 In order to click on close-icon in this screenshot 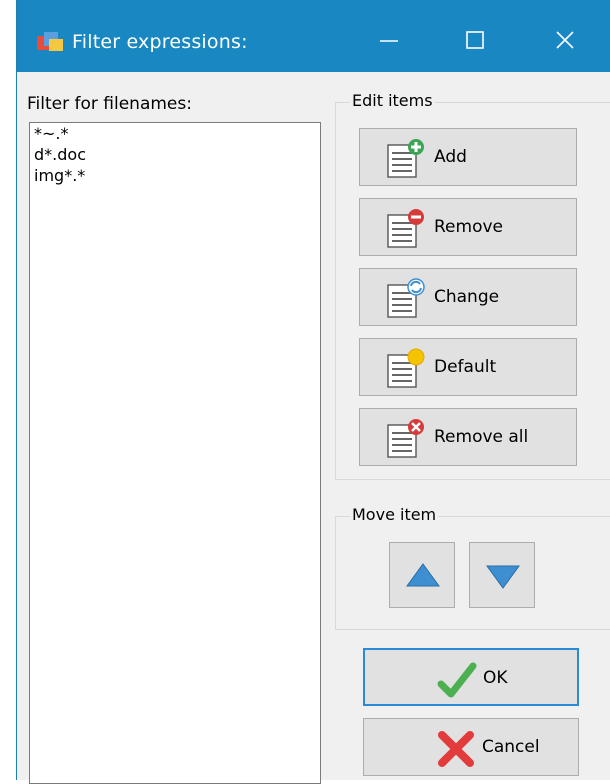, I will do `click(565, 40)`.